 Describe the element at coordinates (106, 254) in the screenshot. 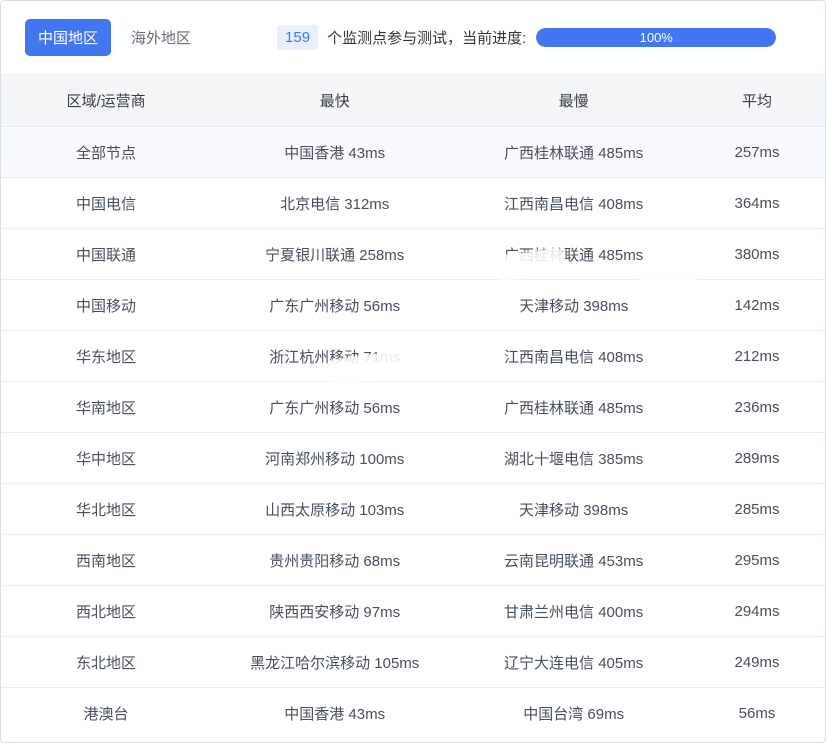

I see `cell-region: 中国联通` at that location.